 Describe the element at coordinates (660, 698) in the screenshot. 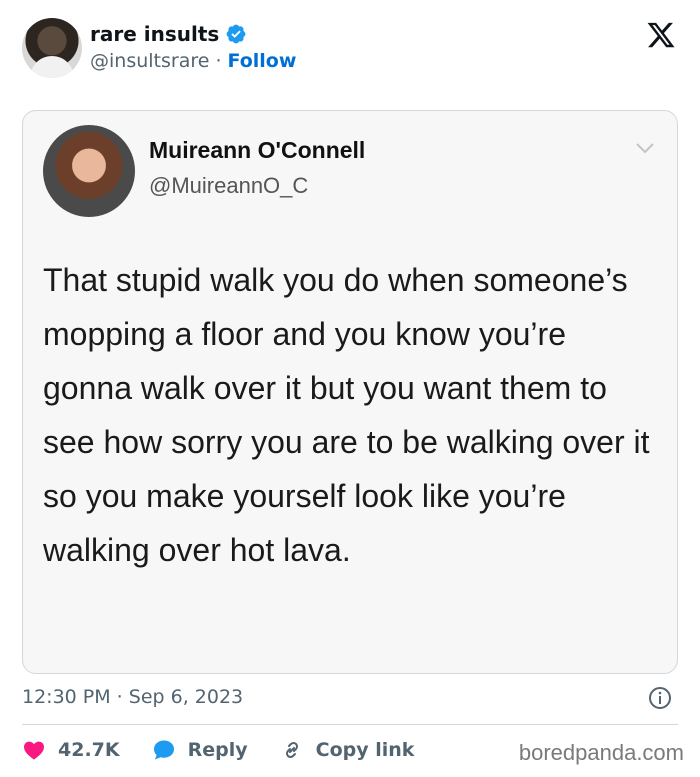

I see `info-icon` at that location.